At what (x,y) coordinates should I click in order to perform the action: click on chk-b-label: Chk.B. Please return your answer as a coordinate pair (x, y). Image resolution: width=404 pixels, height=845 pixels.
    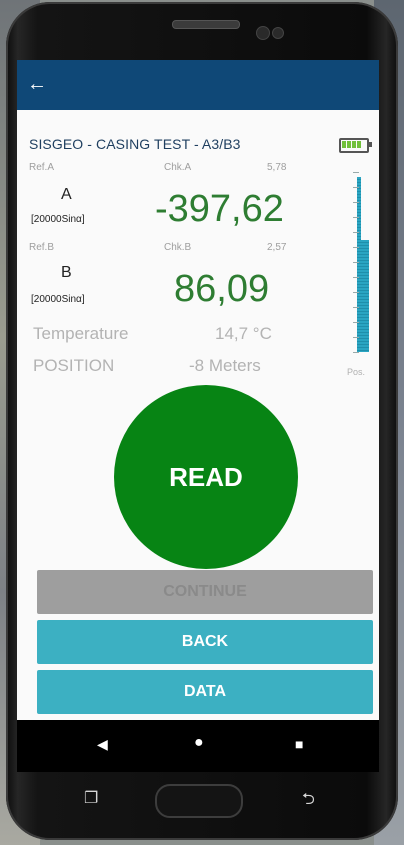
    Looking at the image, I should click on (178, 247).